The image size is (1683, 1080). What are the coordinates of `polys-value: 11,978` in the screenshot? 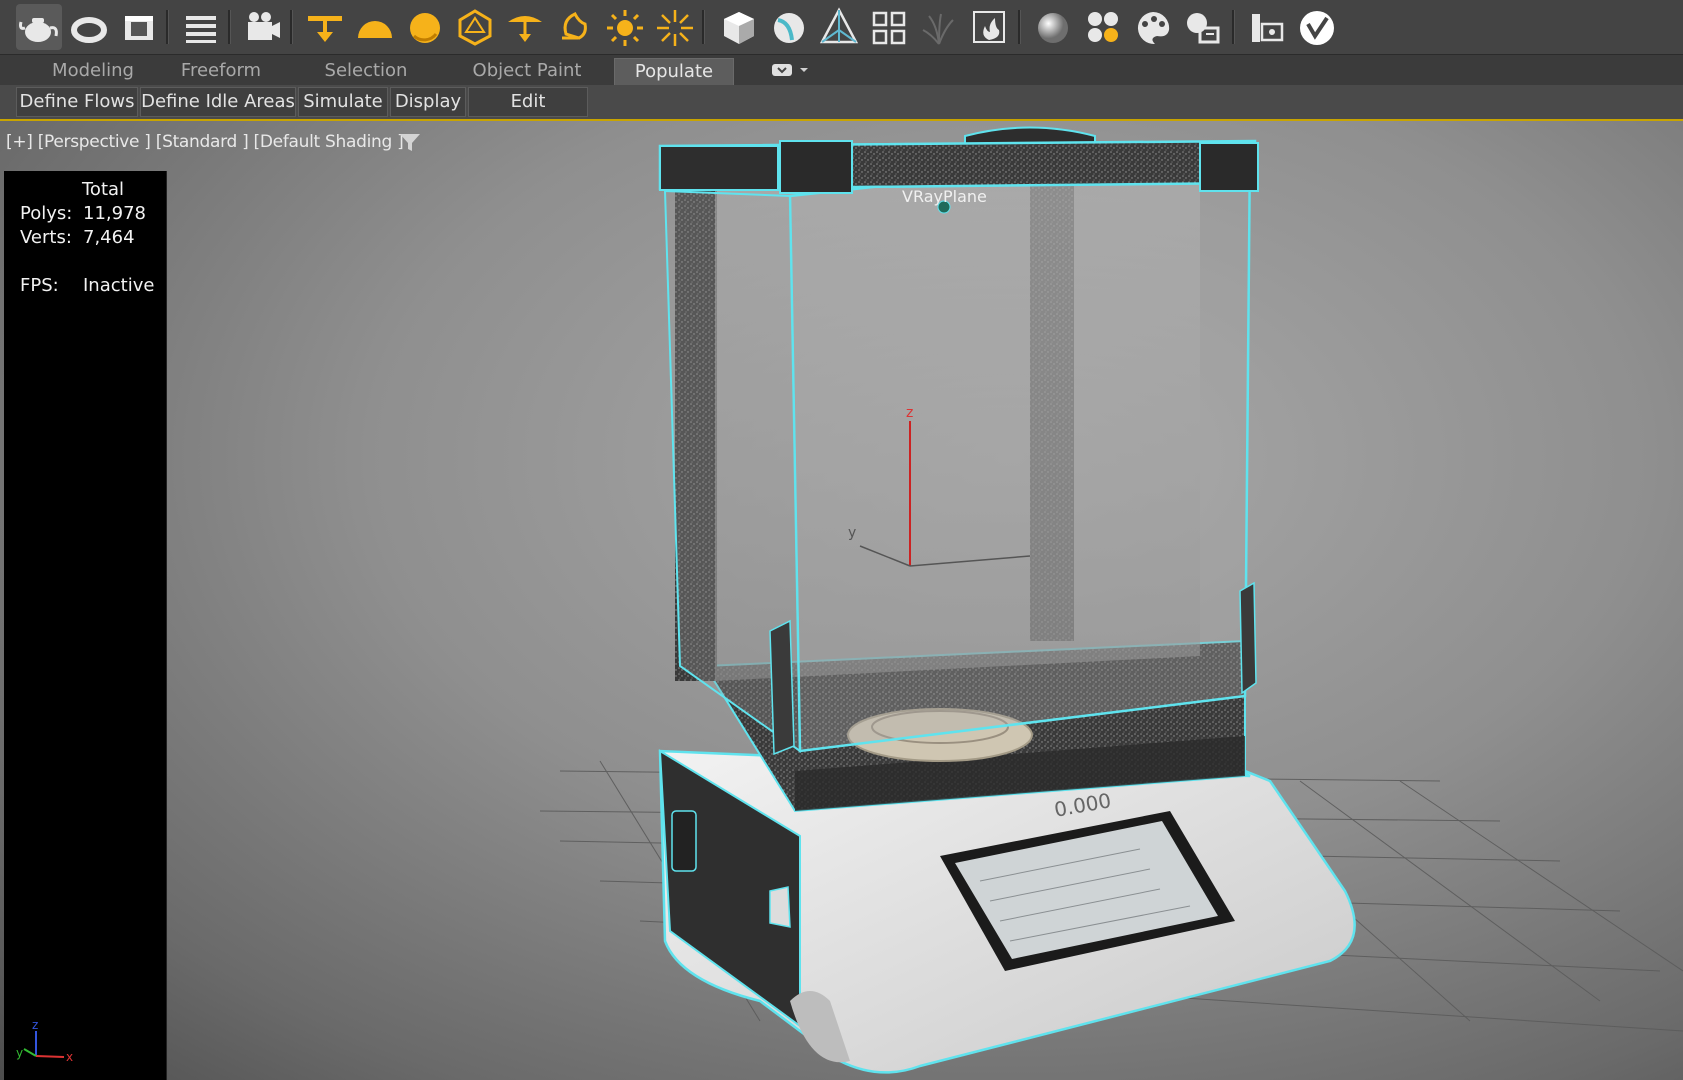 It's located at (114, 213).